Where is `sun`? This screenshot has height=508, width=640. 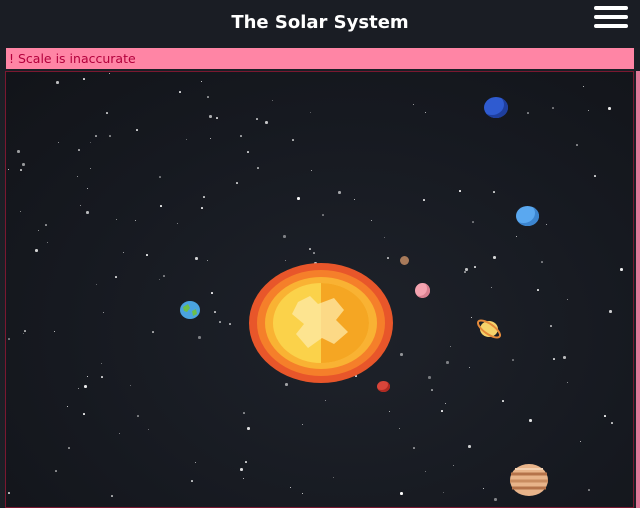
sun is located at coordinates (321, 323).